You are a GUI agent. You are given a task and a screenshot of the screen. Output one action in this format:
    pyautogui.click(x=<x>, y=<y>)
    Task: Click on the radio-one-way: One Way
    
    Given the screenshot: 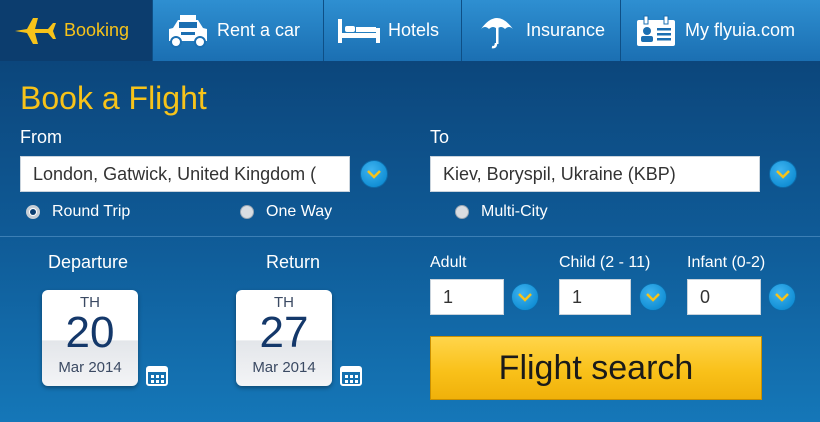 What is the action you would take?
    pyautogui.click(x=286, y=212)
    